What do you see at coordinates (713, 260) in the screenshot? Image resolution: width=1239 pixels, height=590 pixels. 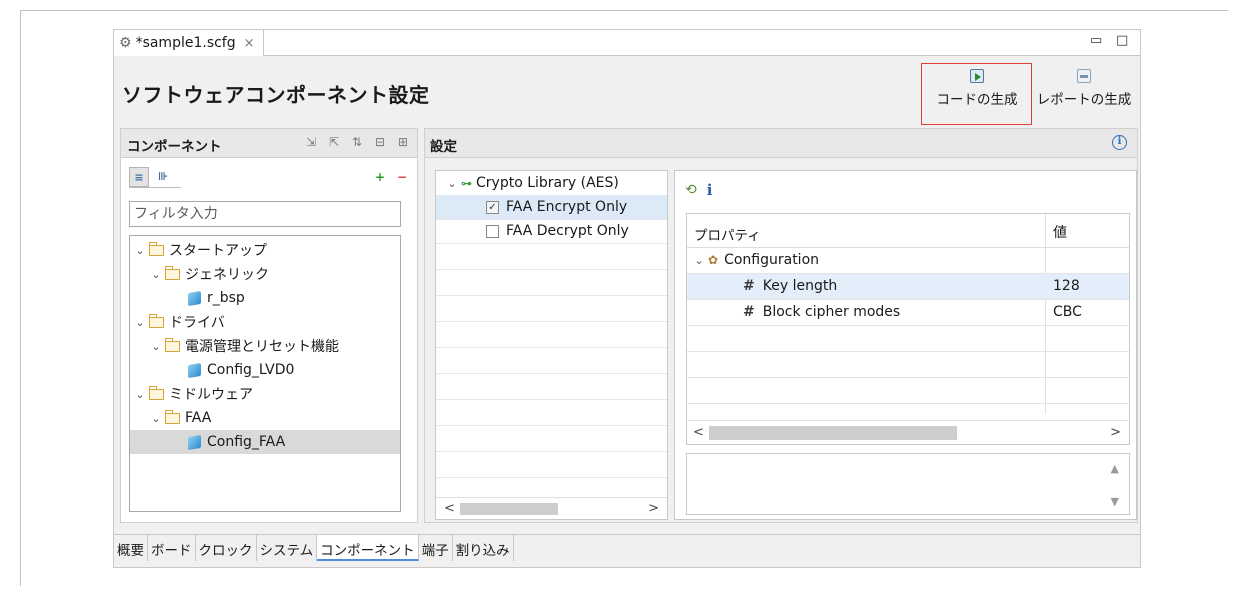 I see `configuration-icon: ✿` at bounding box center [713, 260].